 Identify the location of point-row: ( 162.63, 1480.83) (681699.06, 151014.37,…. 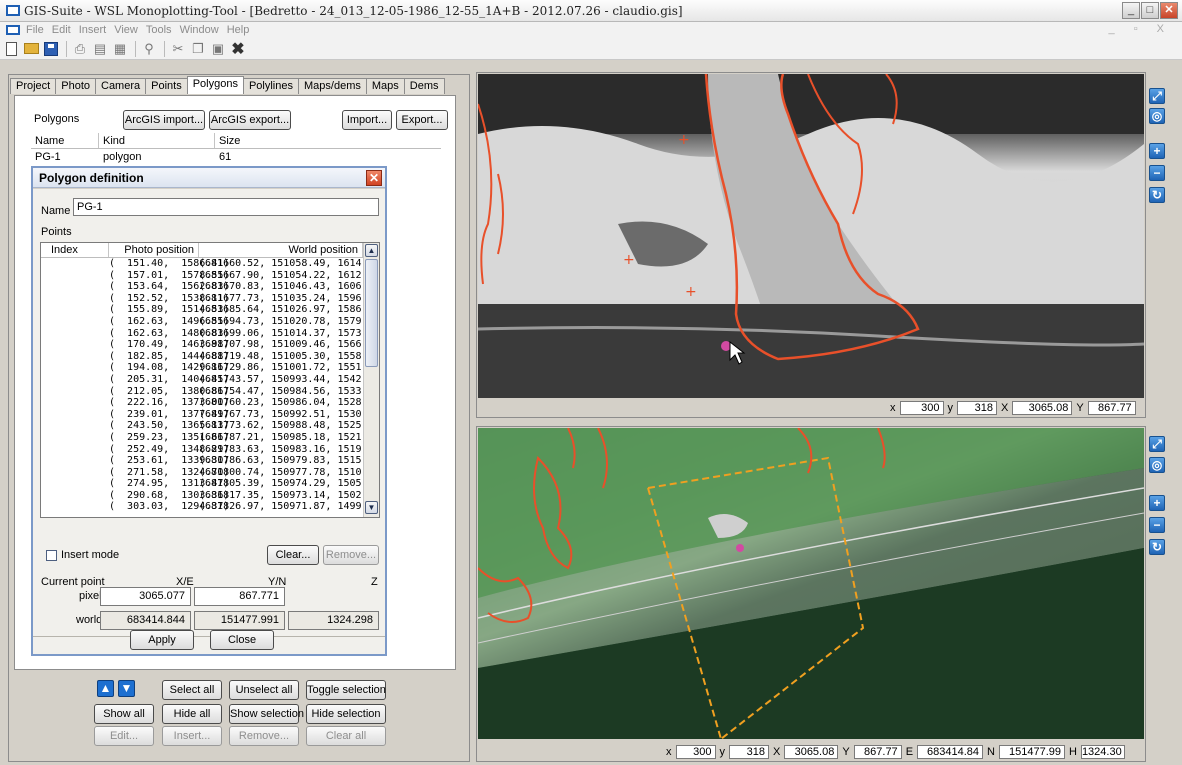
(210, 334).